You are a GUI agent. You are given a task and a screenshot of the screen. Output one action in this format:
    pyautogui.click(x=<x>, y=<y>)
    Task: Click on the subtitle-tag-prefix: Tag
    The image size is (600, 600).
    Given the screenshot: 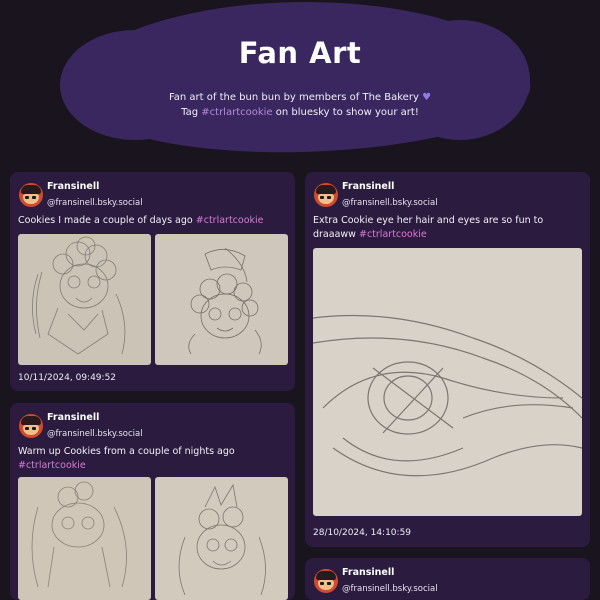 What is the action you would take?
    pyautogui.click(x=190, y=112)
    